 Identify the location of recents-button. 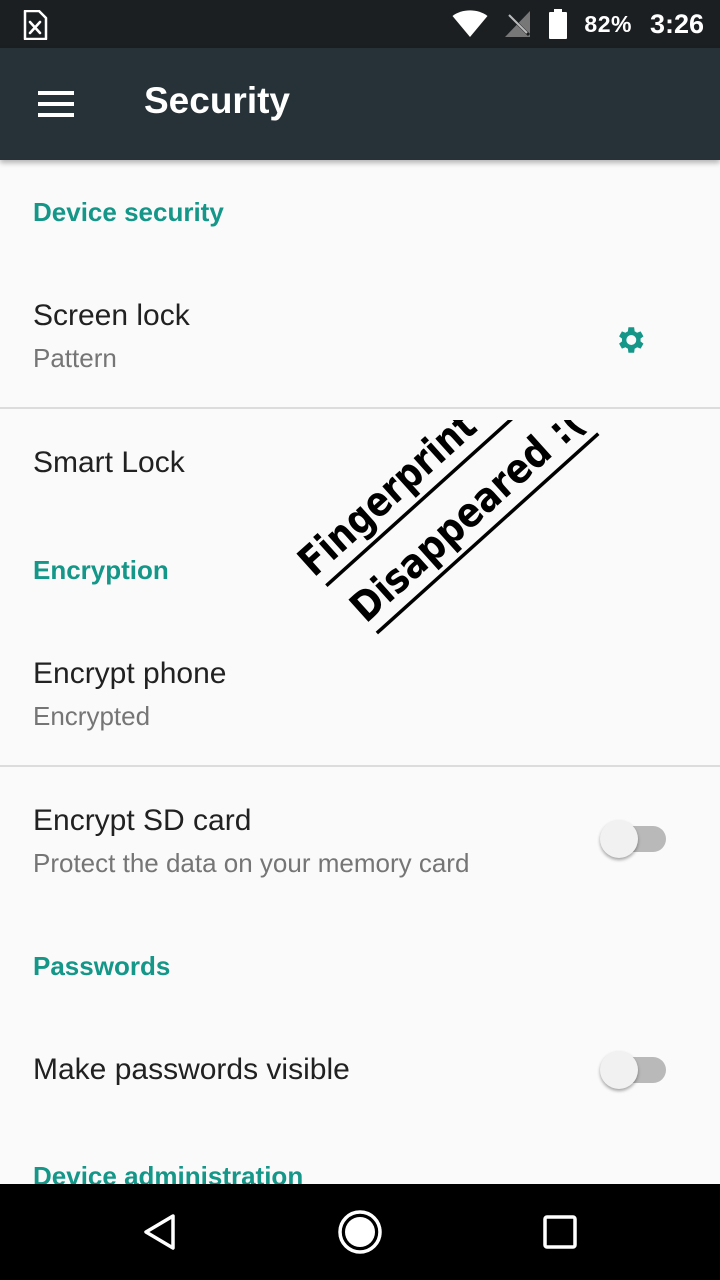
(560, 1232).